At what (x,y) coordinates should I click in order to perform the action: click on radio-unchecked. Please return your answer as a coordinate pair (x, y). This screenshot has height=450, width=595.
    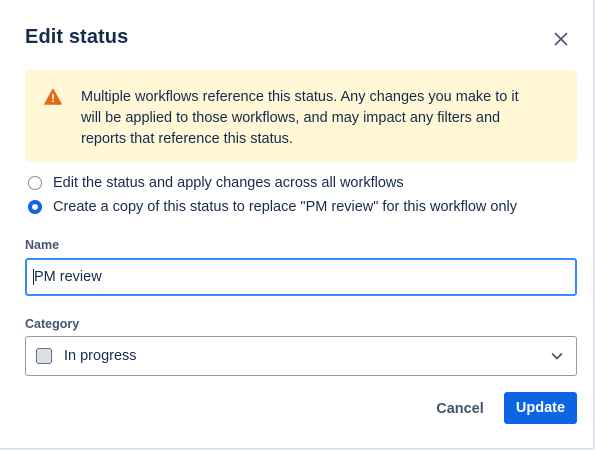
    Looking at the image, I should click on (35, 183).